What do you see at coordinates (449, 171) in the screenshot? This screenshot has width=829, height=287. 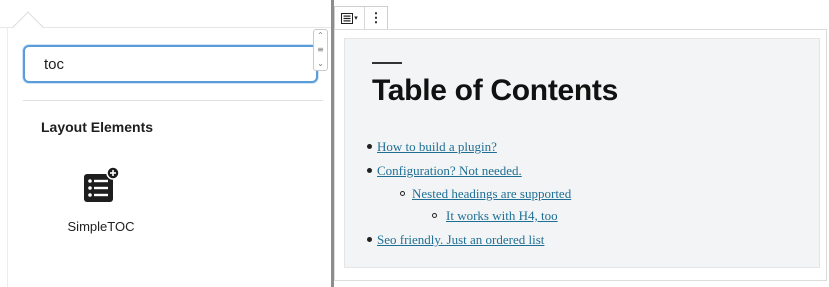 I see `toc-link: Configuration? Not needed.` at bounding box center [449, 171].